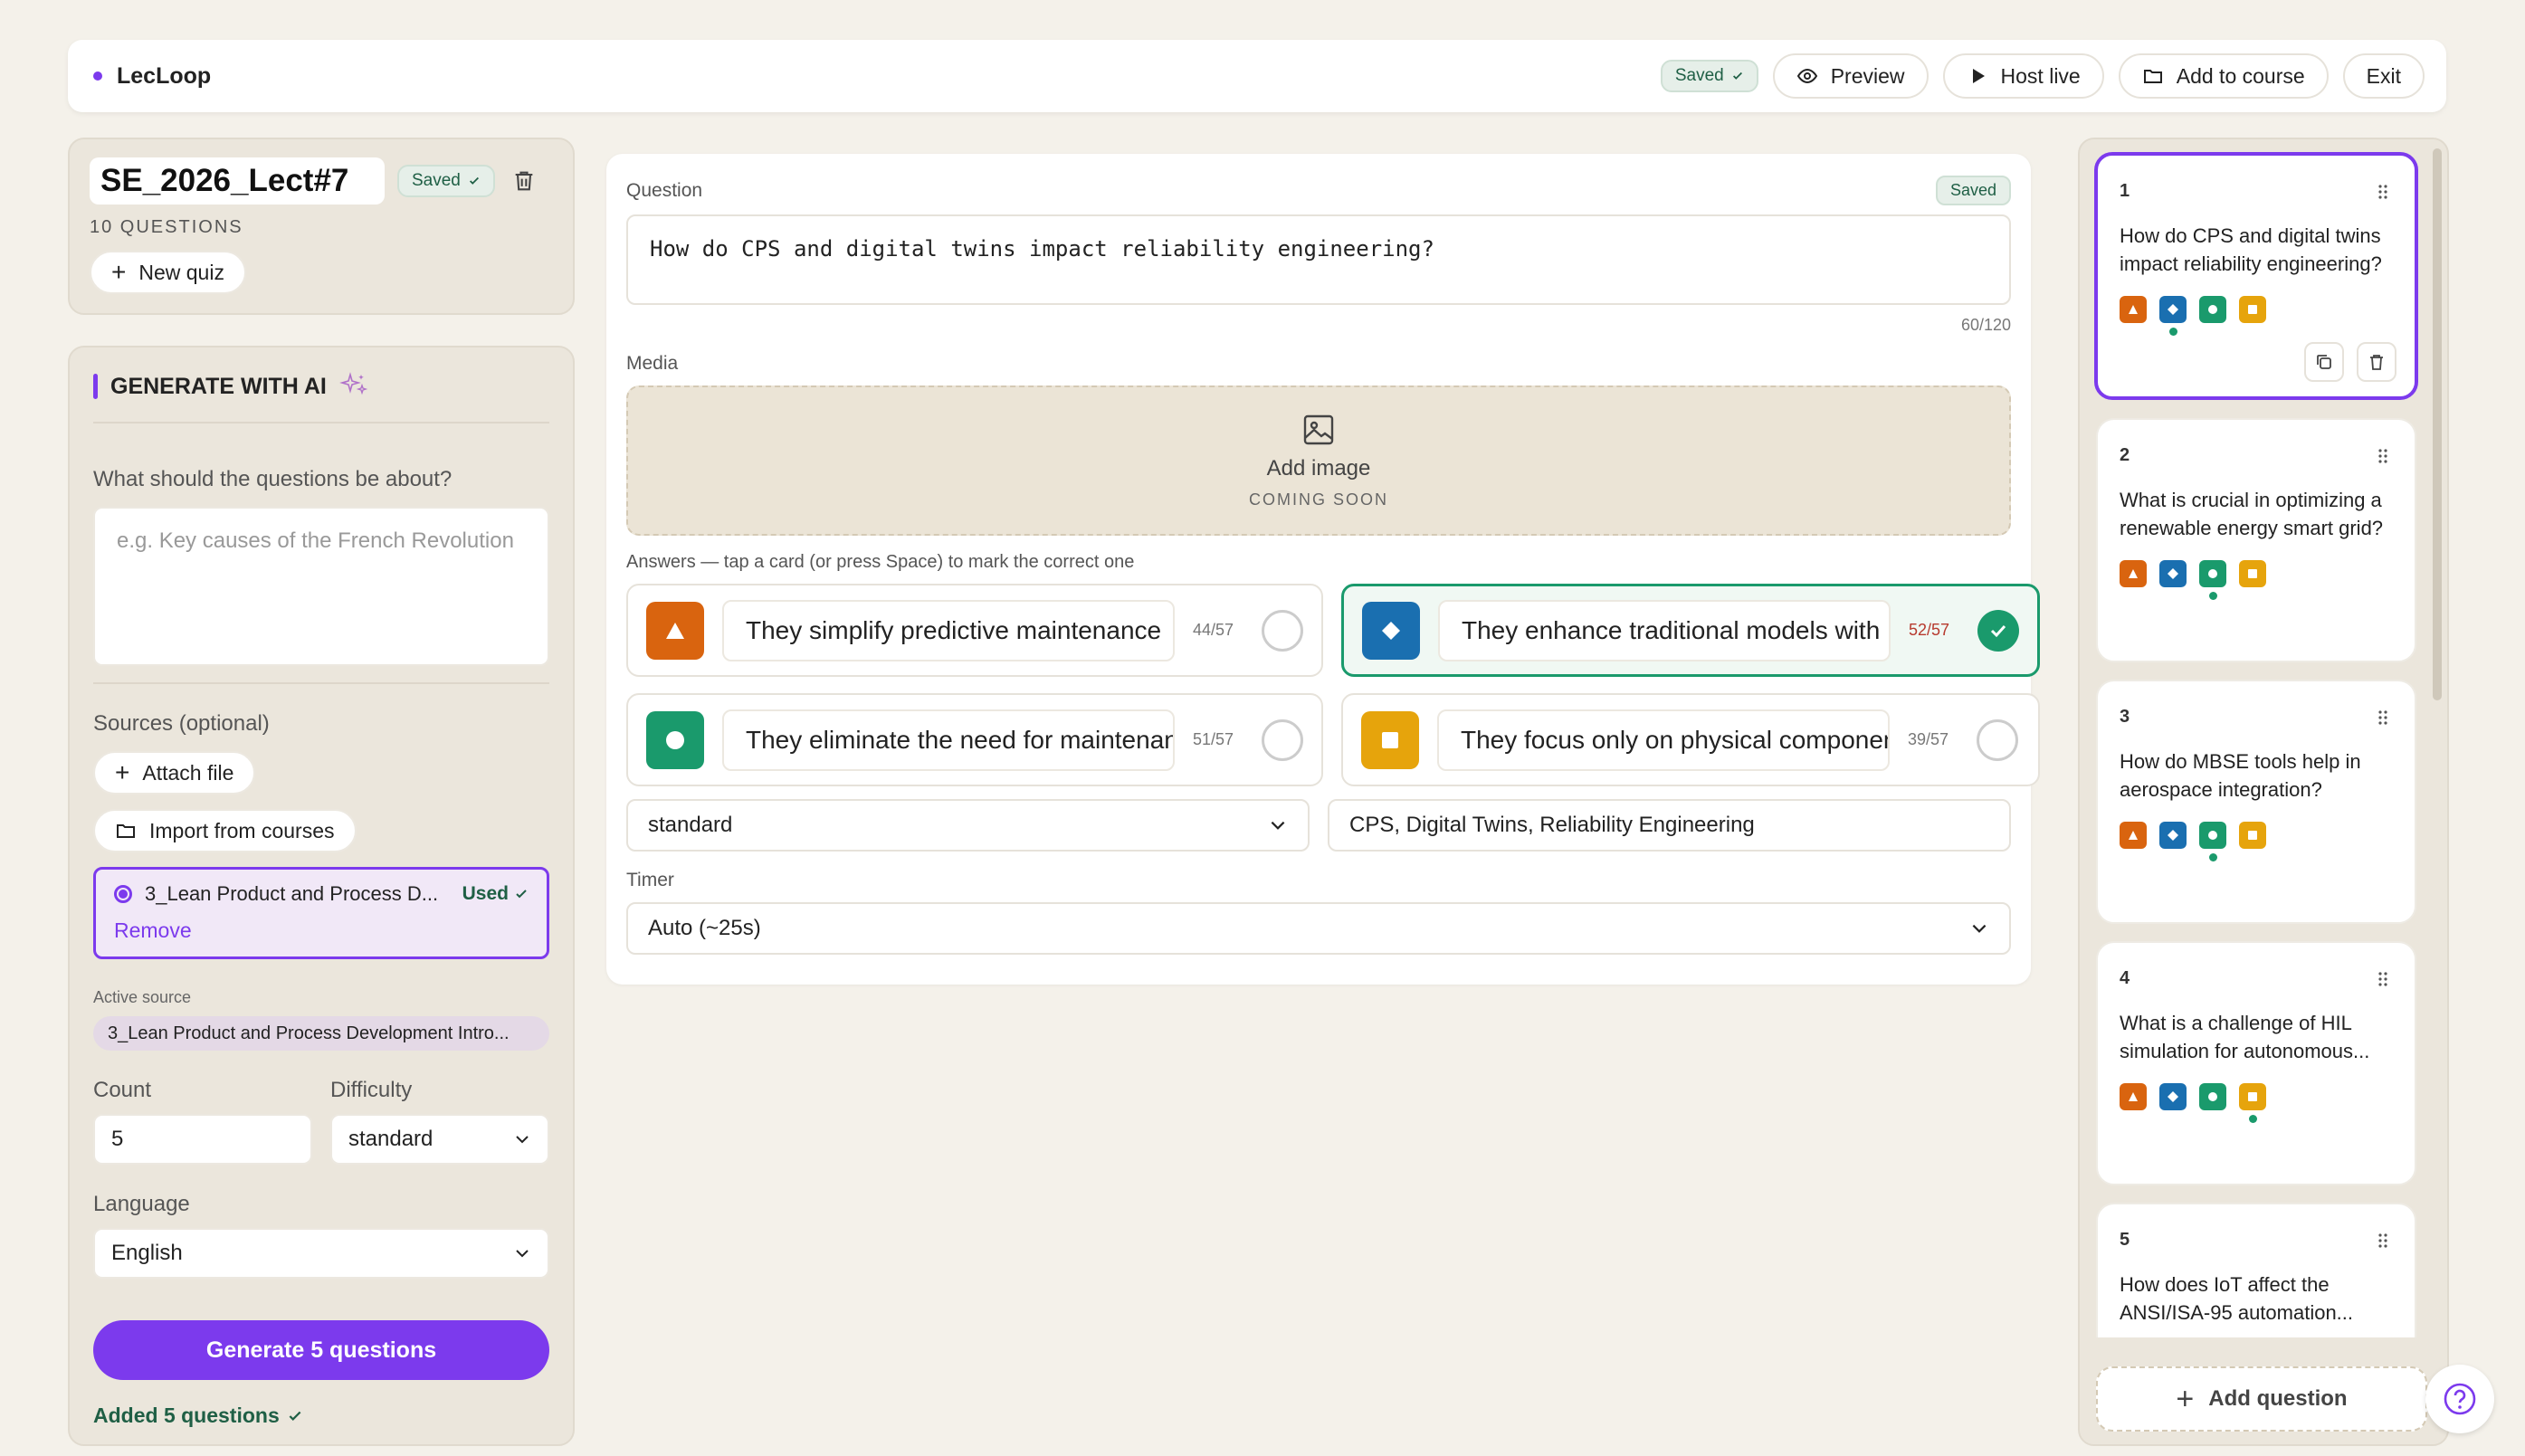 This screenshot has width=2525, height=1456. I want to click on difficulty-label: Difficulty, so click(372, 1090).